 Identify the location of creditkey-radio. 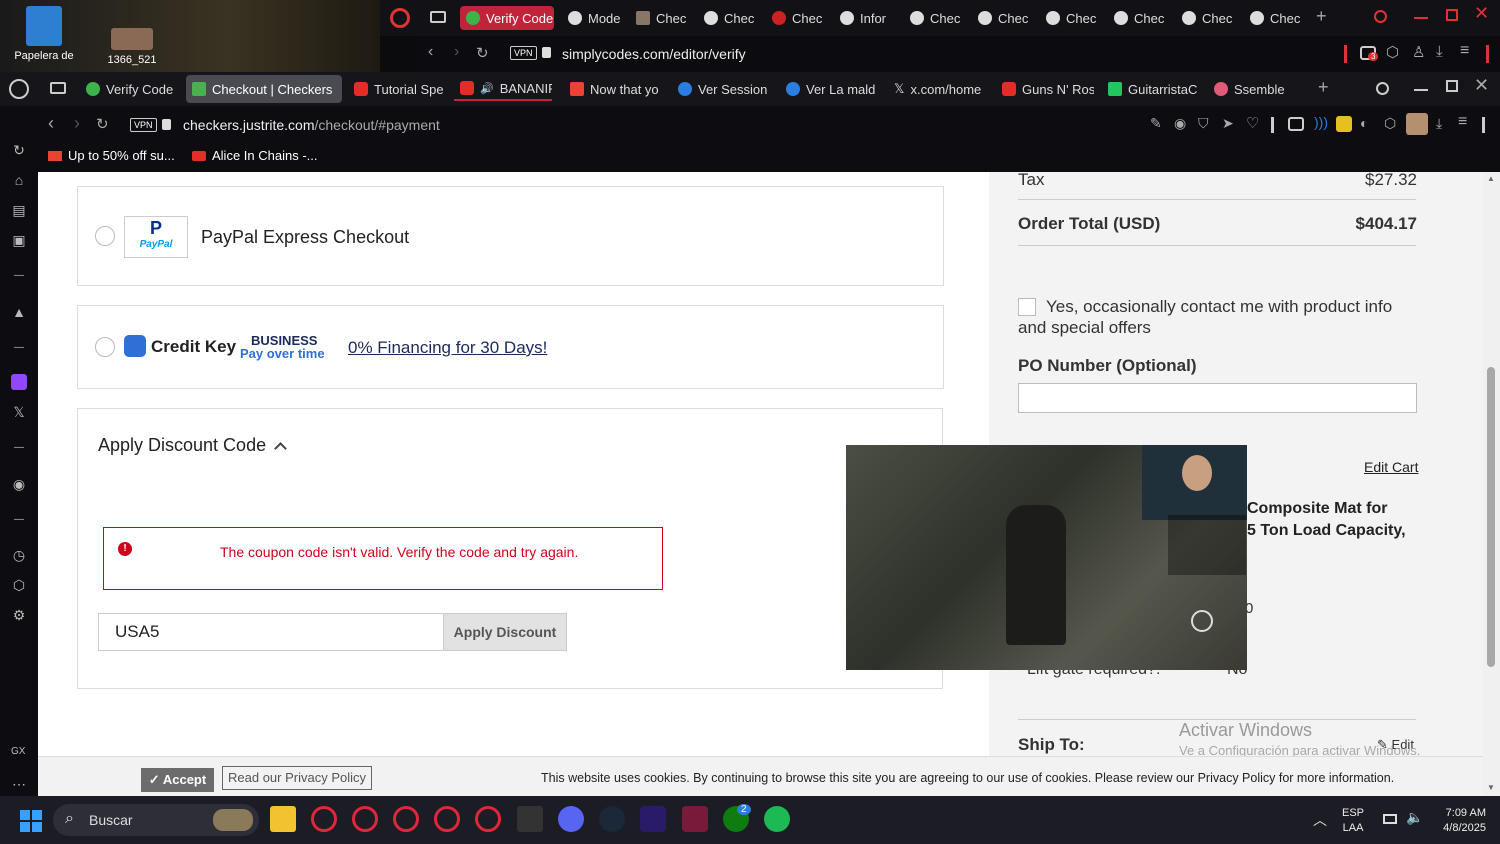
(105, 347).